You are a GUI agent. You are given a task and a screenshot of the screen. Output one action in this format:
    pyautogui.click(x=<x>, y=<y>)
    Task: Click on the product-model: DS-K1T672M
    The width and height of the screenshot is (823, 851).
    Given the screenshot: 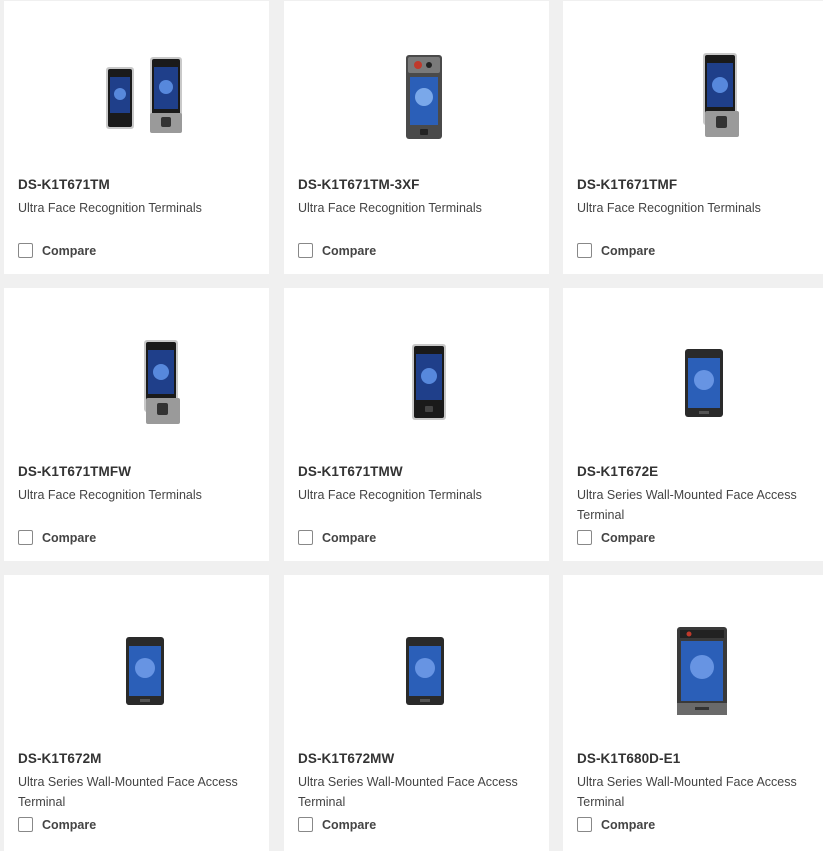 What is the action you would take?
    pyautogui.click(x=60, y=758)
    